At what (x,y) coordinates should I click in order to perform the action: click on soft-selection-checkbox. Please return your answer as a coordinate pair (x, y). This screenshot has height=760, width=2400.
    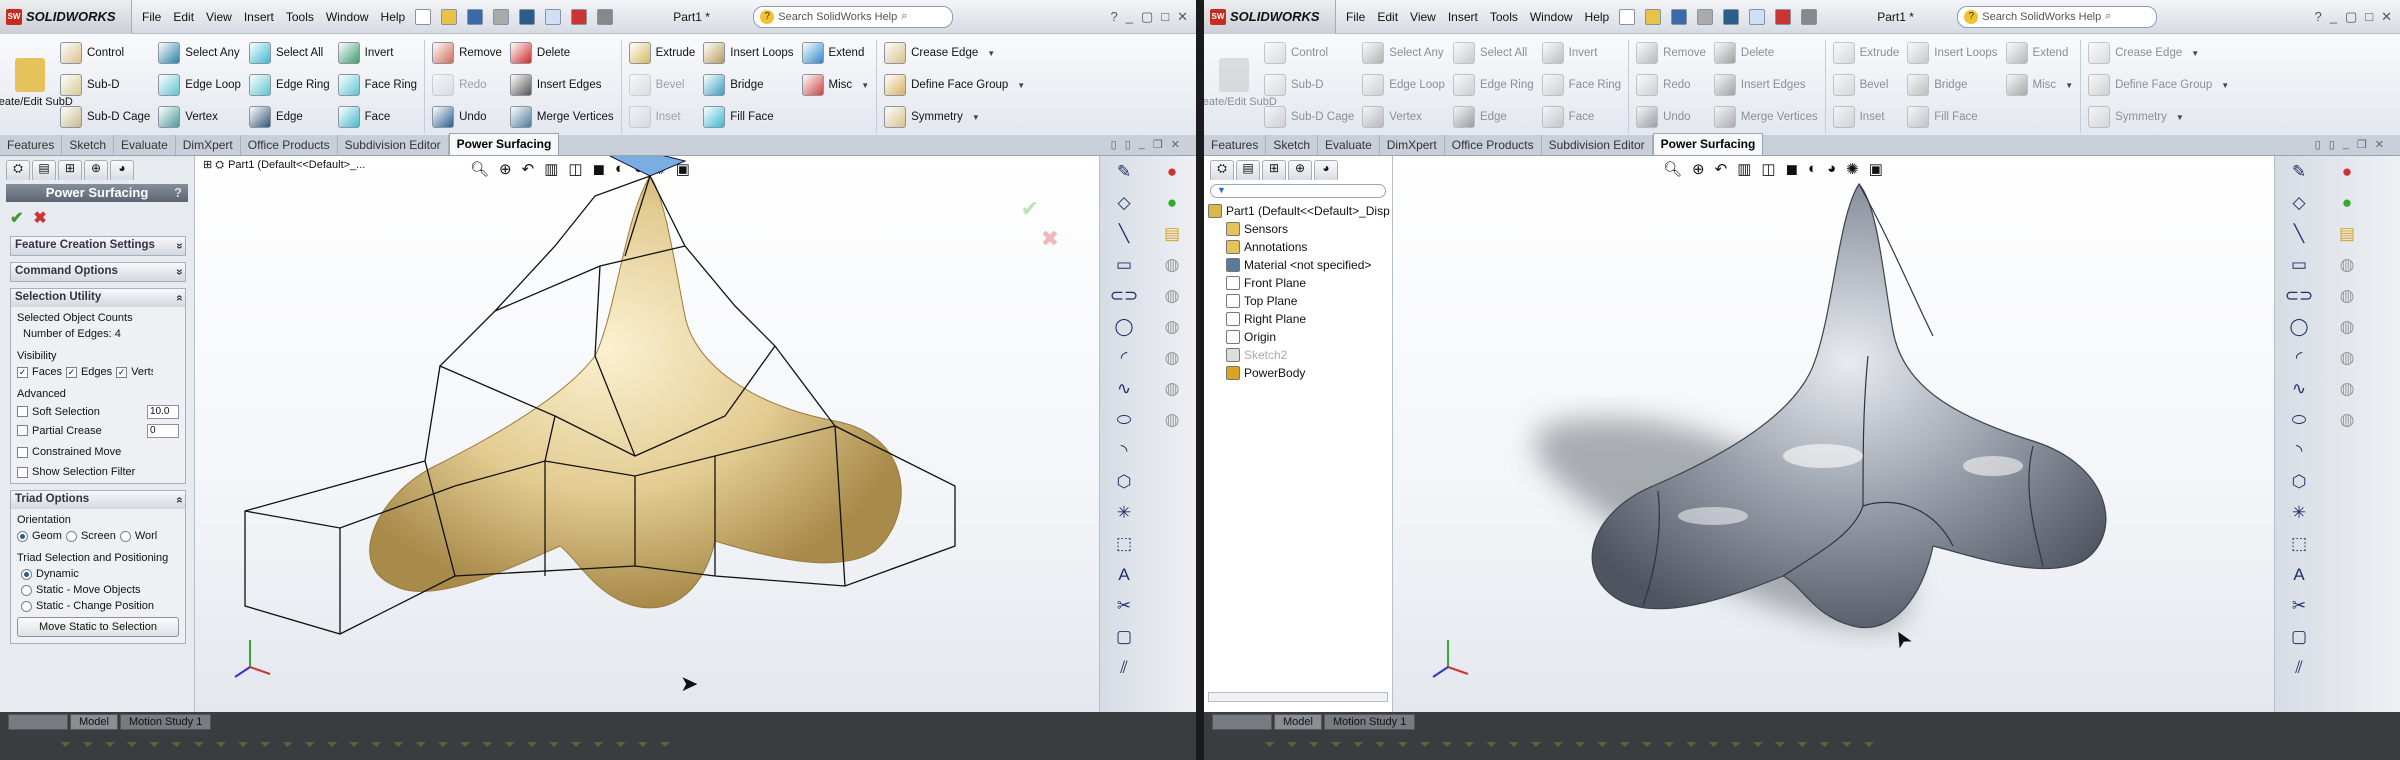
    Looking at the image, I should click on (22, 411).